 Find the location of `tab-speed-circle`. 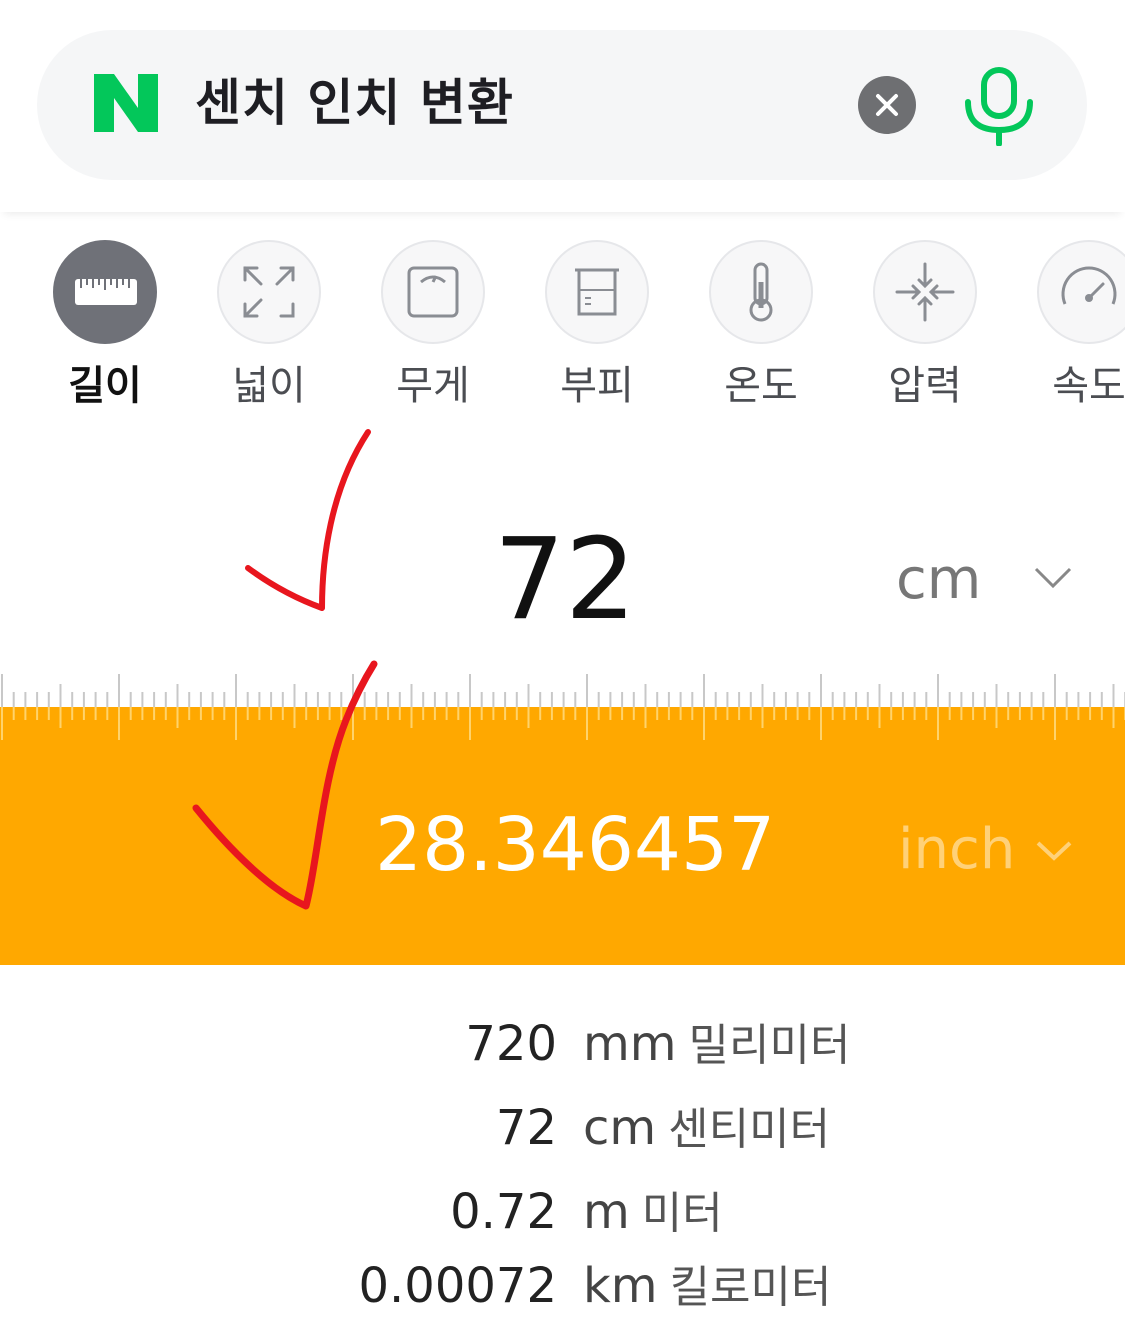

tab-speed-circle is located at coordinates (1081, 292).